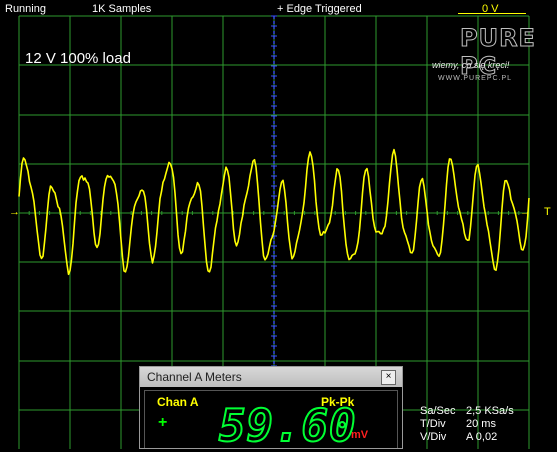 The width and height of the screenshot is (557, 452). What do you see at coordinates (194, 377) in the screenshot?
I see `meters-title: Channel A Meters` at bounding box center [194, 377].